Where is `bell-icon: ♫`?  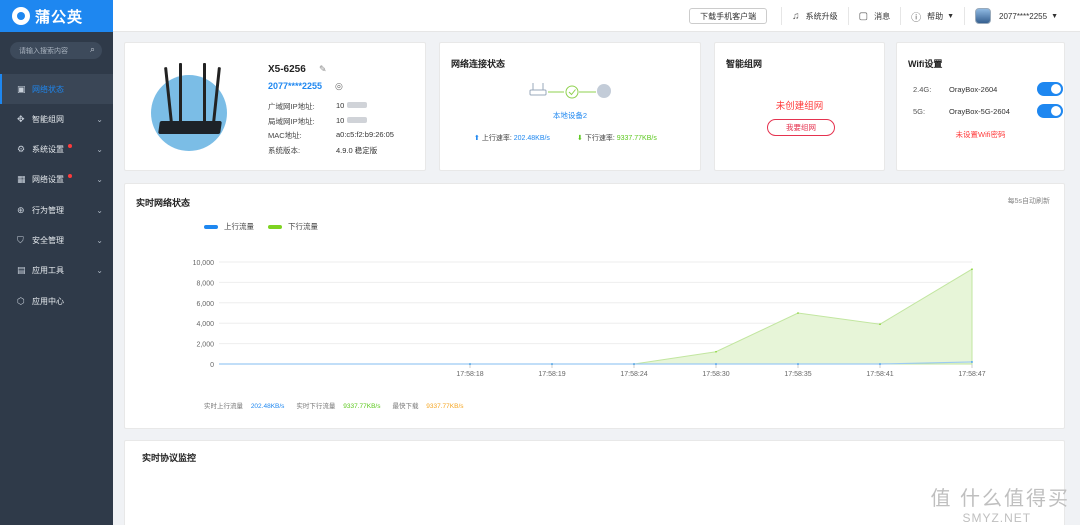
bell-icon: ♫ is located at coordinates (796, 16).